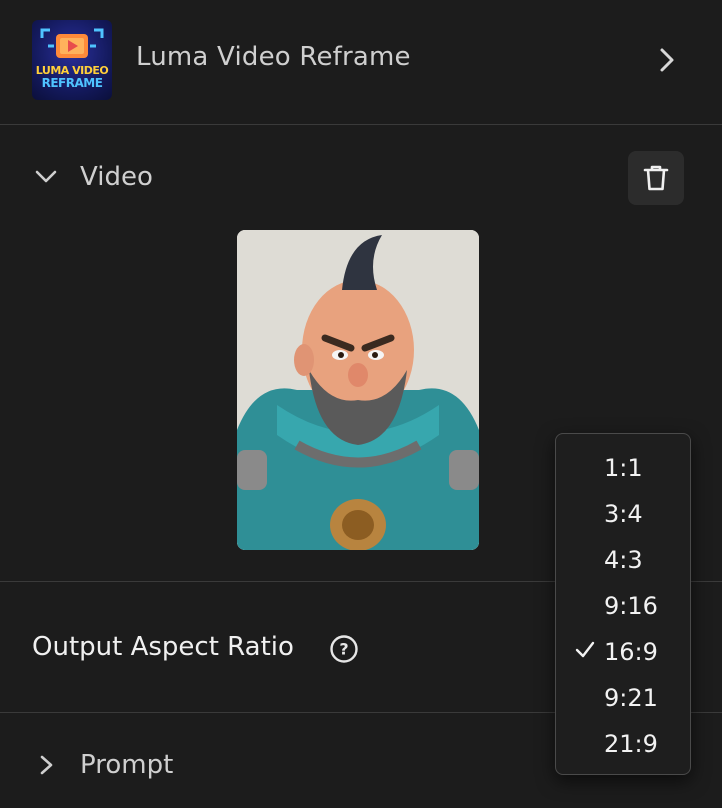  Describe the element at coordinates (127, 765) in the screenshot. I see `prompt-section-label: Prompt` at that location.